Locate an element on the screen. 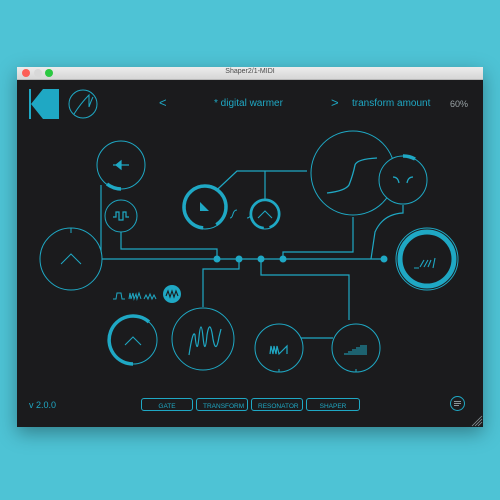 The image size is (500, 500). tab-resonator: RESONATOR is located at coordinates (277, 404).